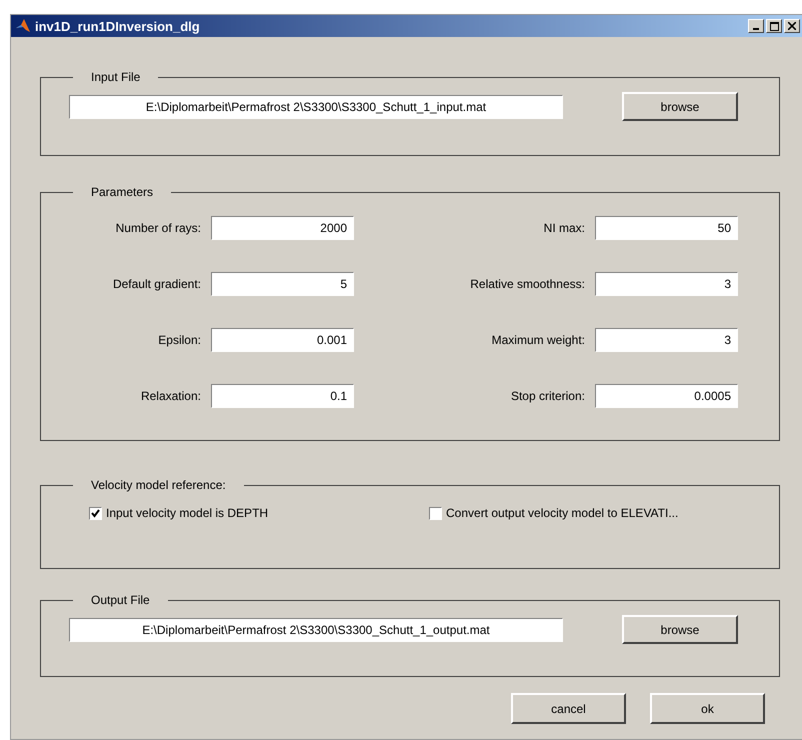  I want to click on parameter-label: Epsilon:, so click(179, 340).